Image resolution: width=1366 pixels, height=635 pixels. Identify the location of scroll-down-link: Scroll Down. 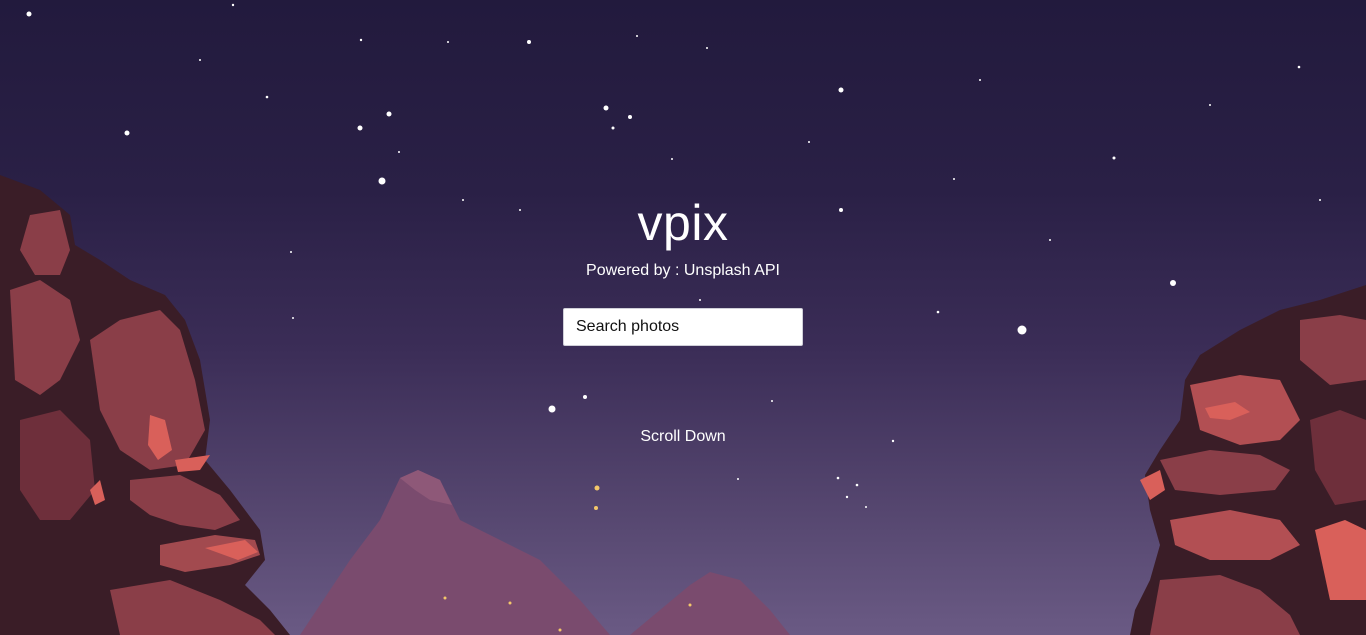
(683, 437).